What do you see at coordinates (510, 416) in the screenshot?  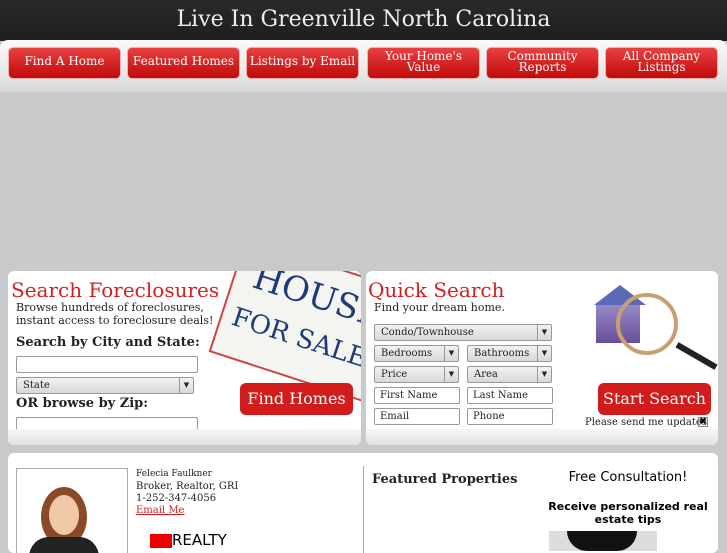 I see `phone-input: Phone` at bounding box center [510, 416].